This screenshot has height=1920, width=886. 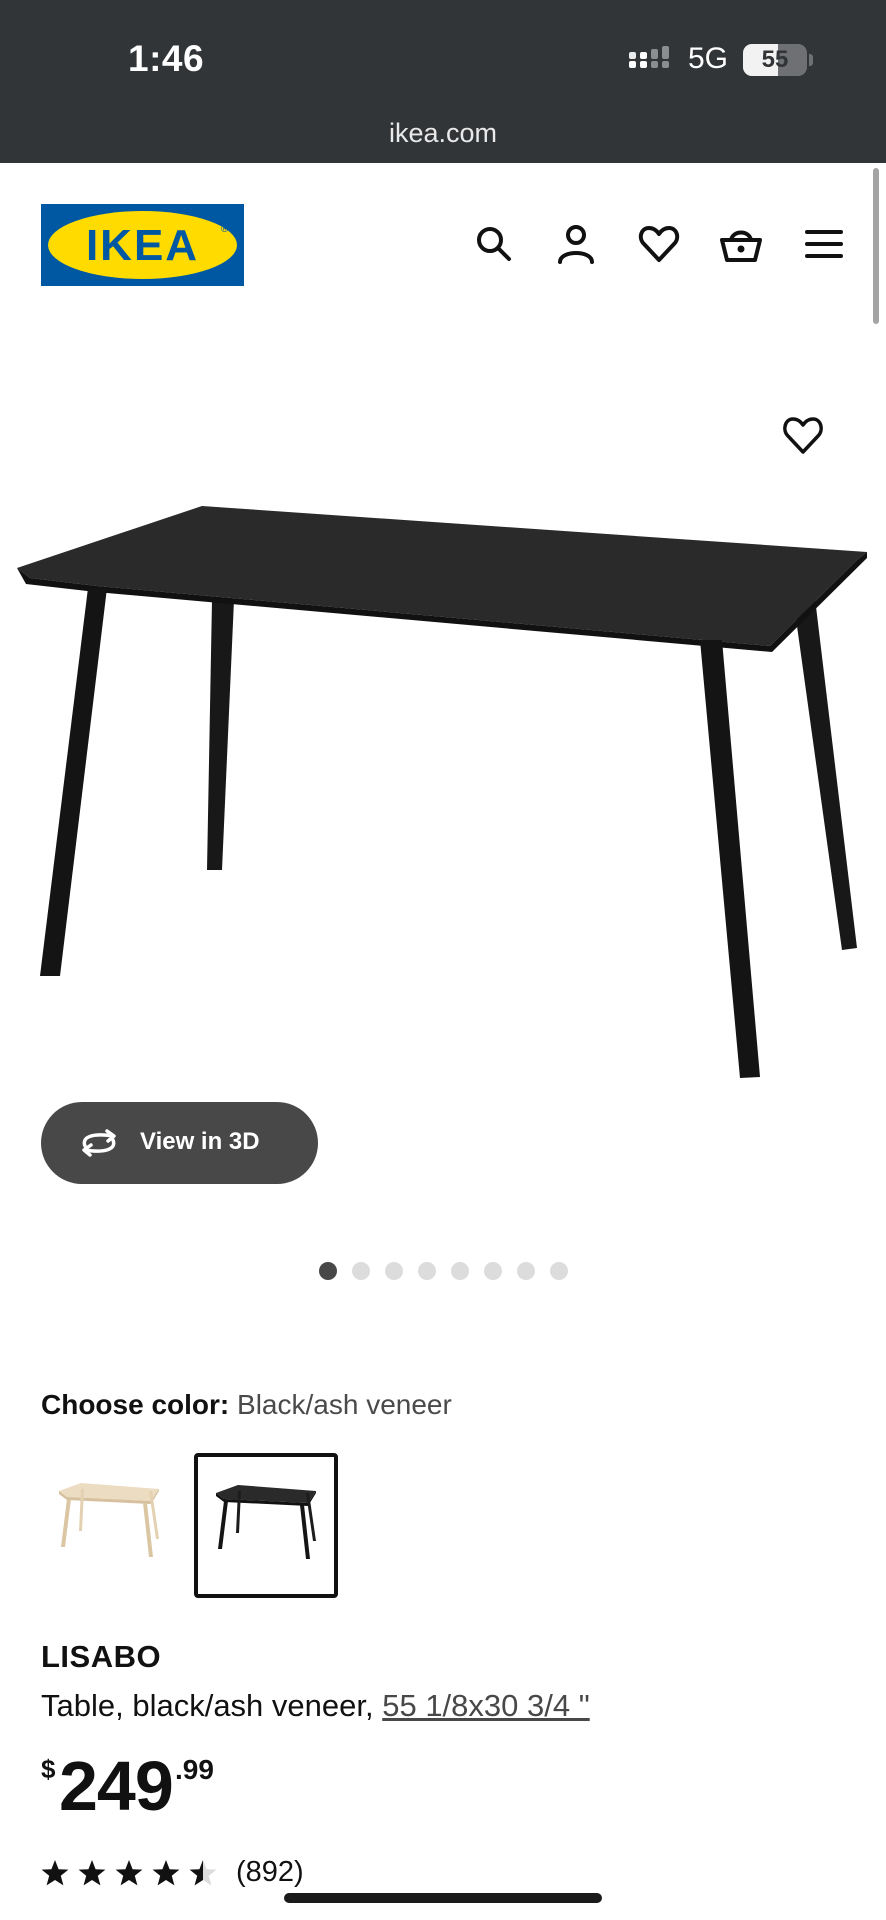 I want to click on account-icon, so click(x=576, y=244).